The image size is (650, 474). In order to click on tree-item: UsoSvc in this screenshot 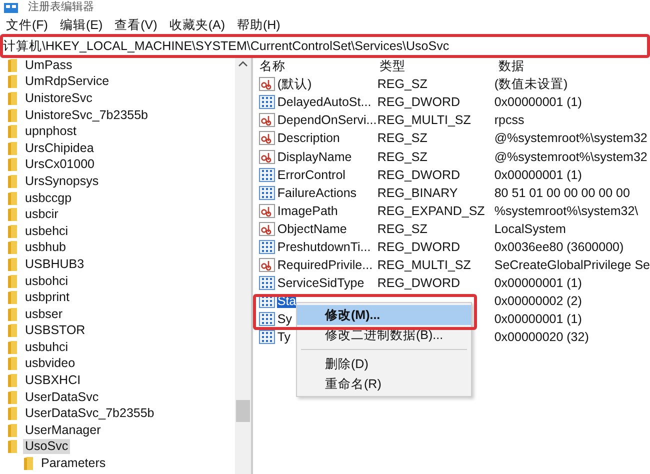, I will do `click(46, 446)`.